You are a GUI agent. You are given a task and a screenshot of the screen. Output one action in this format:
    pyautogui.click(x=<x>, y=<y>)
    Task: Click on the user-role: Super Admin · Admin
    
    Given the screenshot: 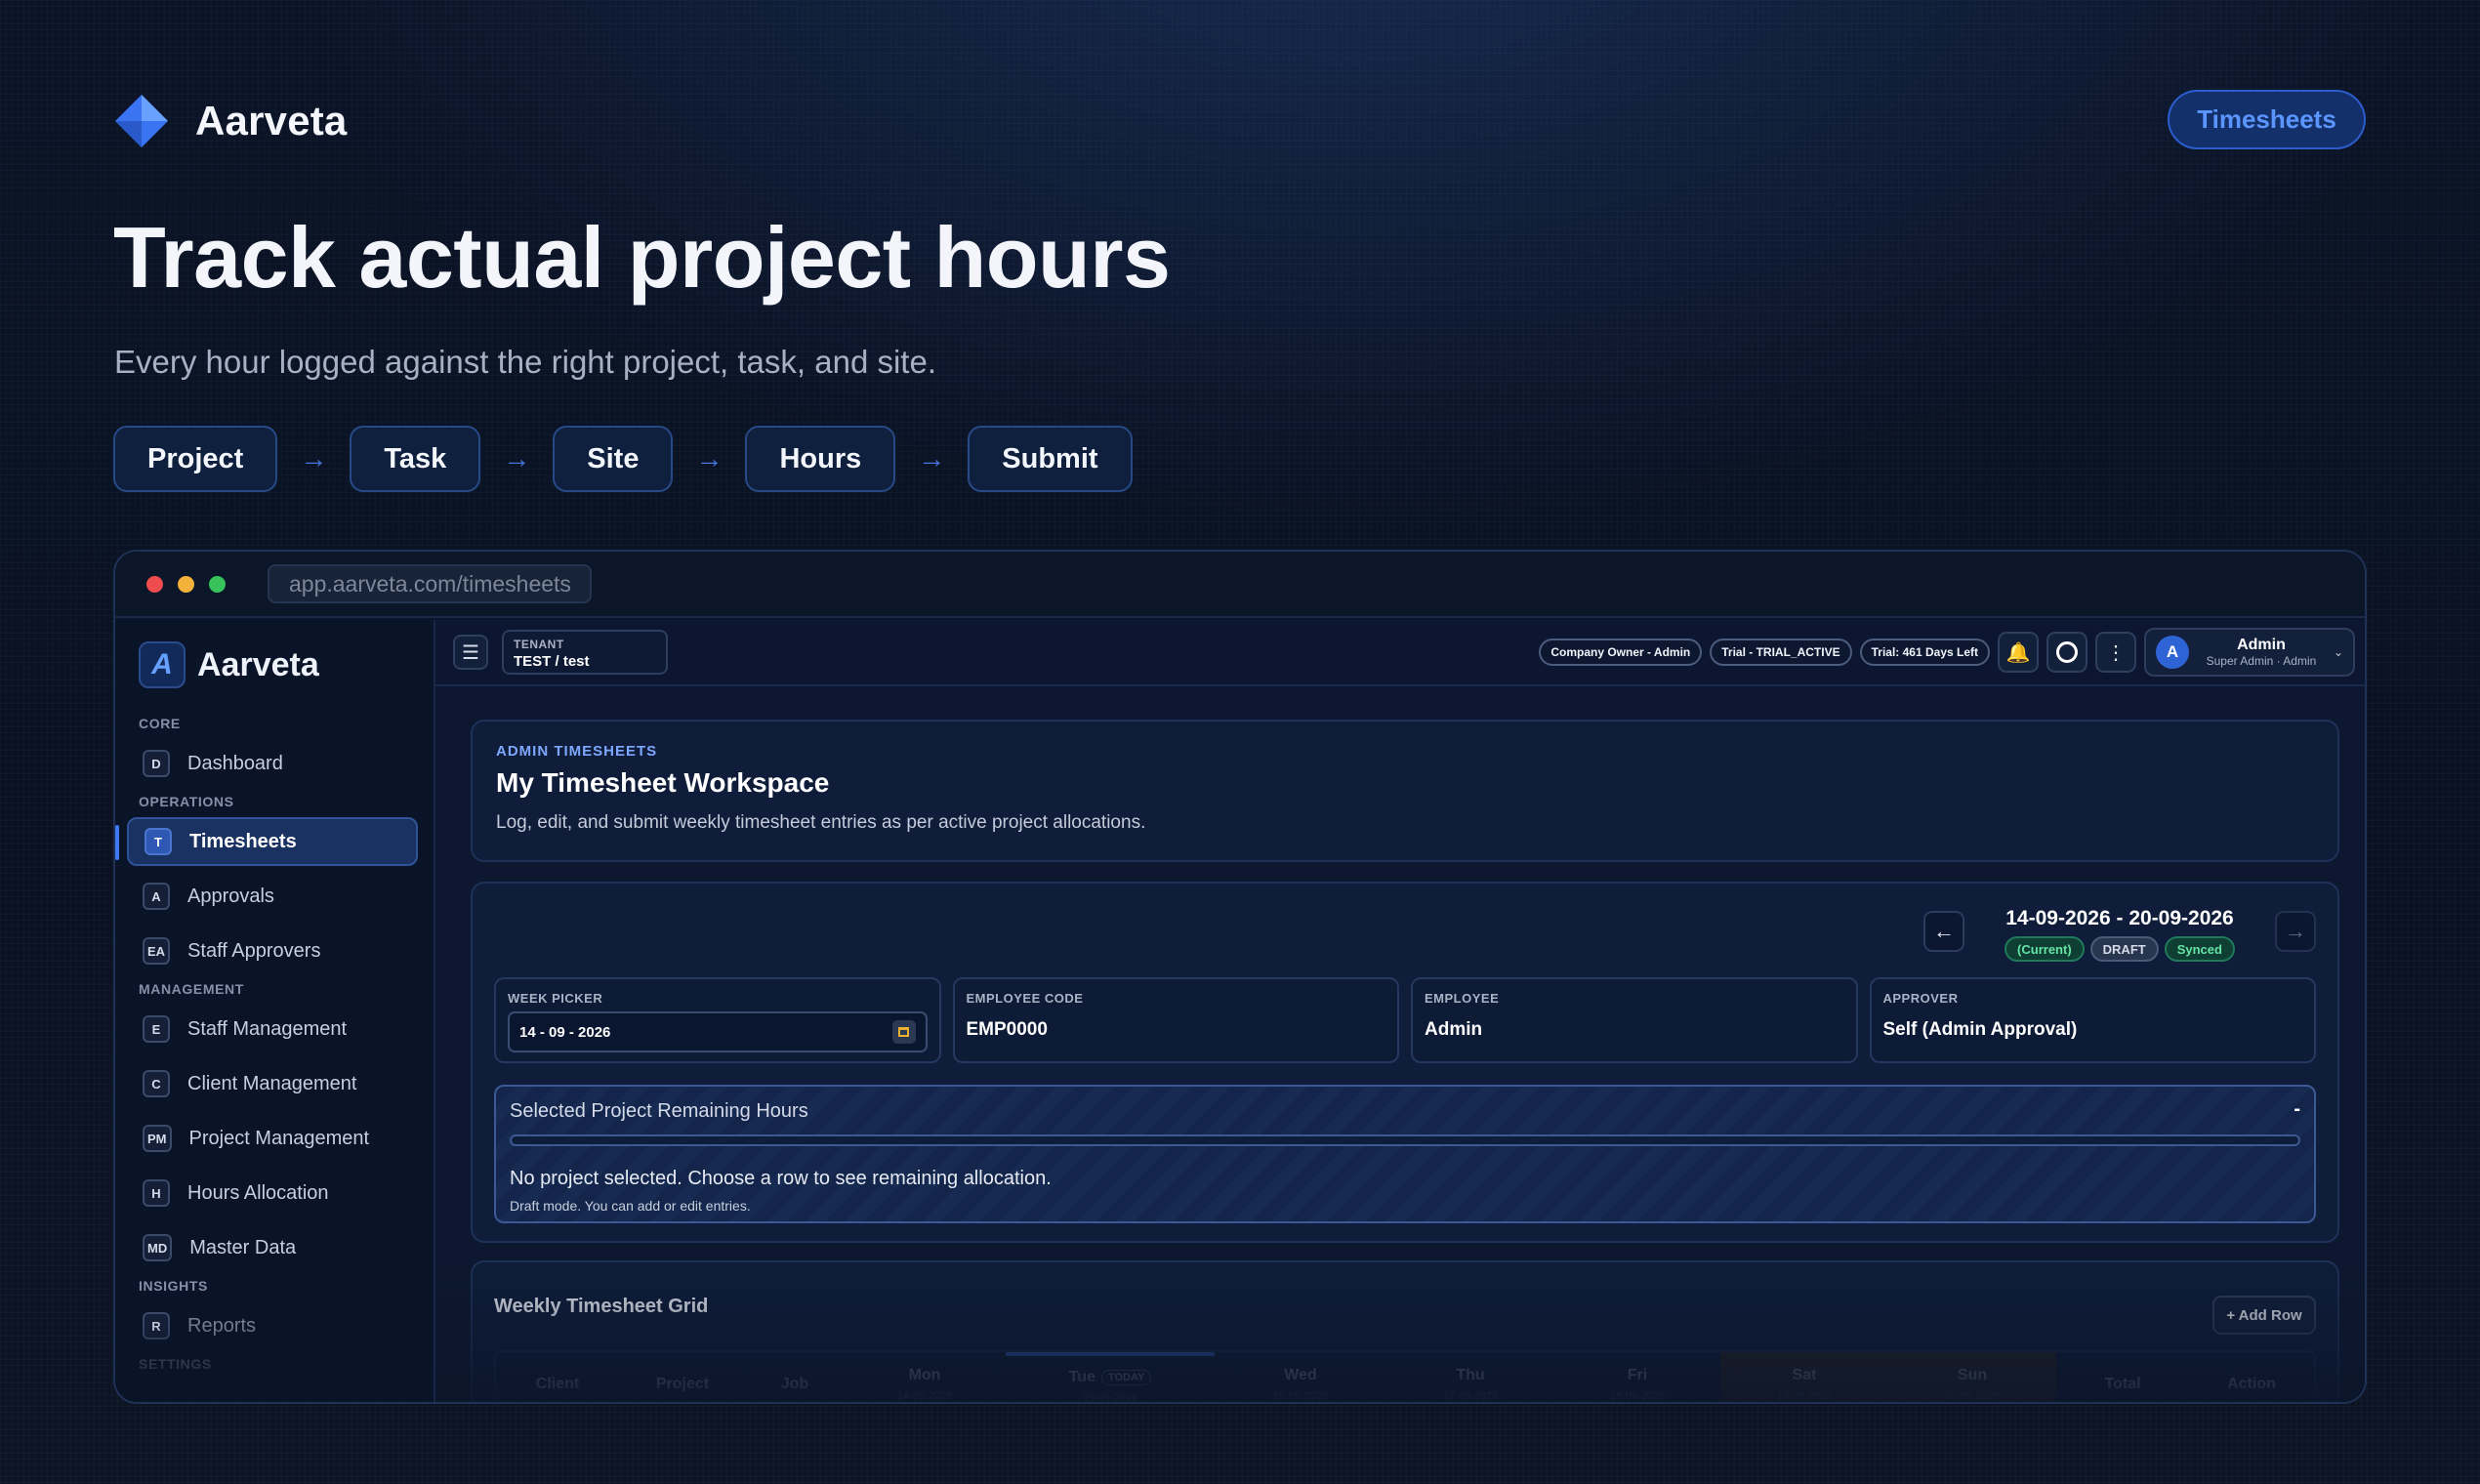 What is the action you would take?
    pyautogui.click(x=2262, y=661)
    